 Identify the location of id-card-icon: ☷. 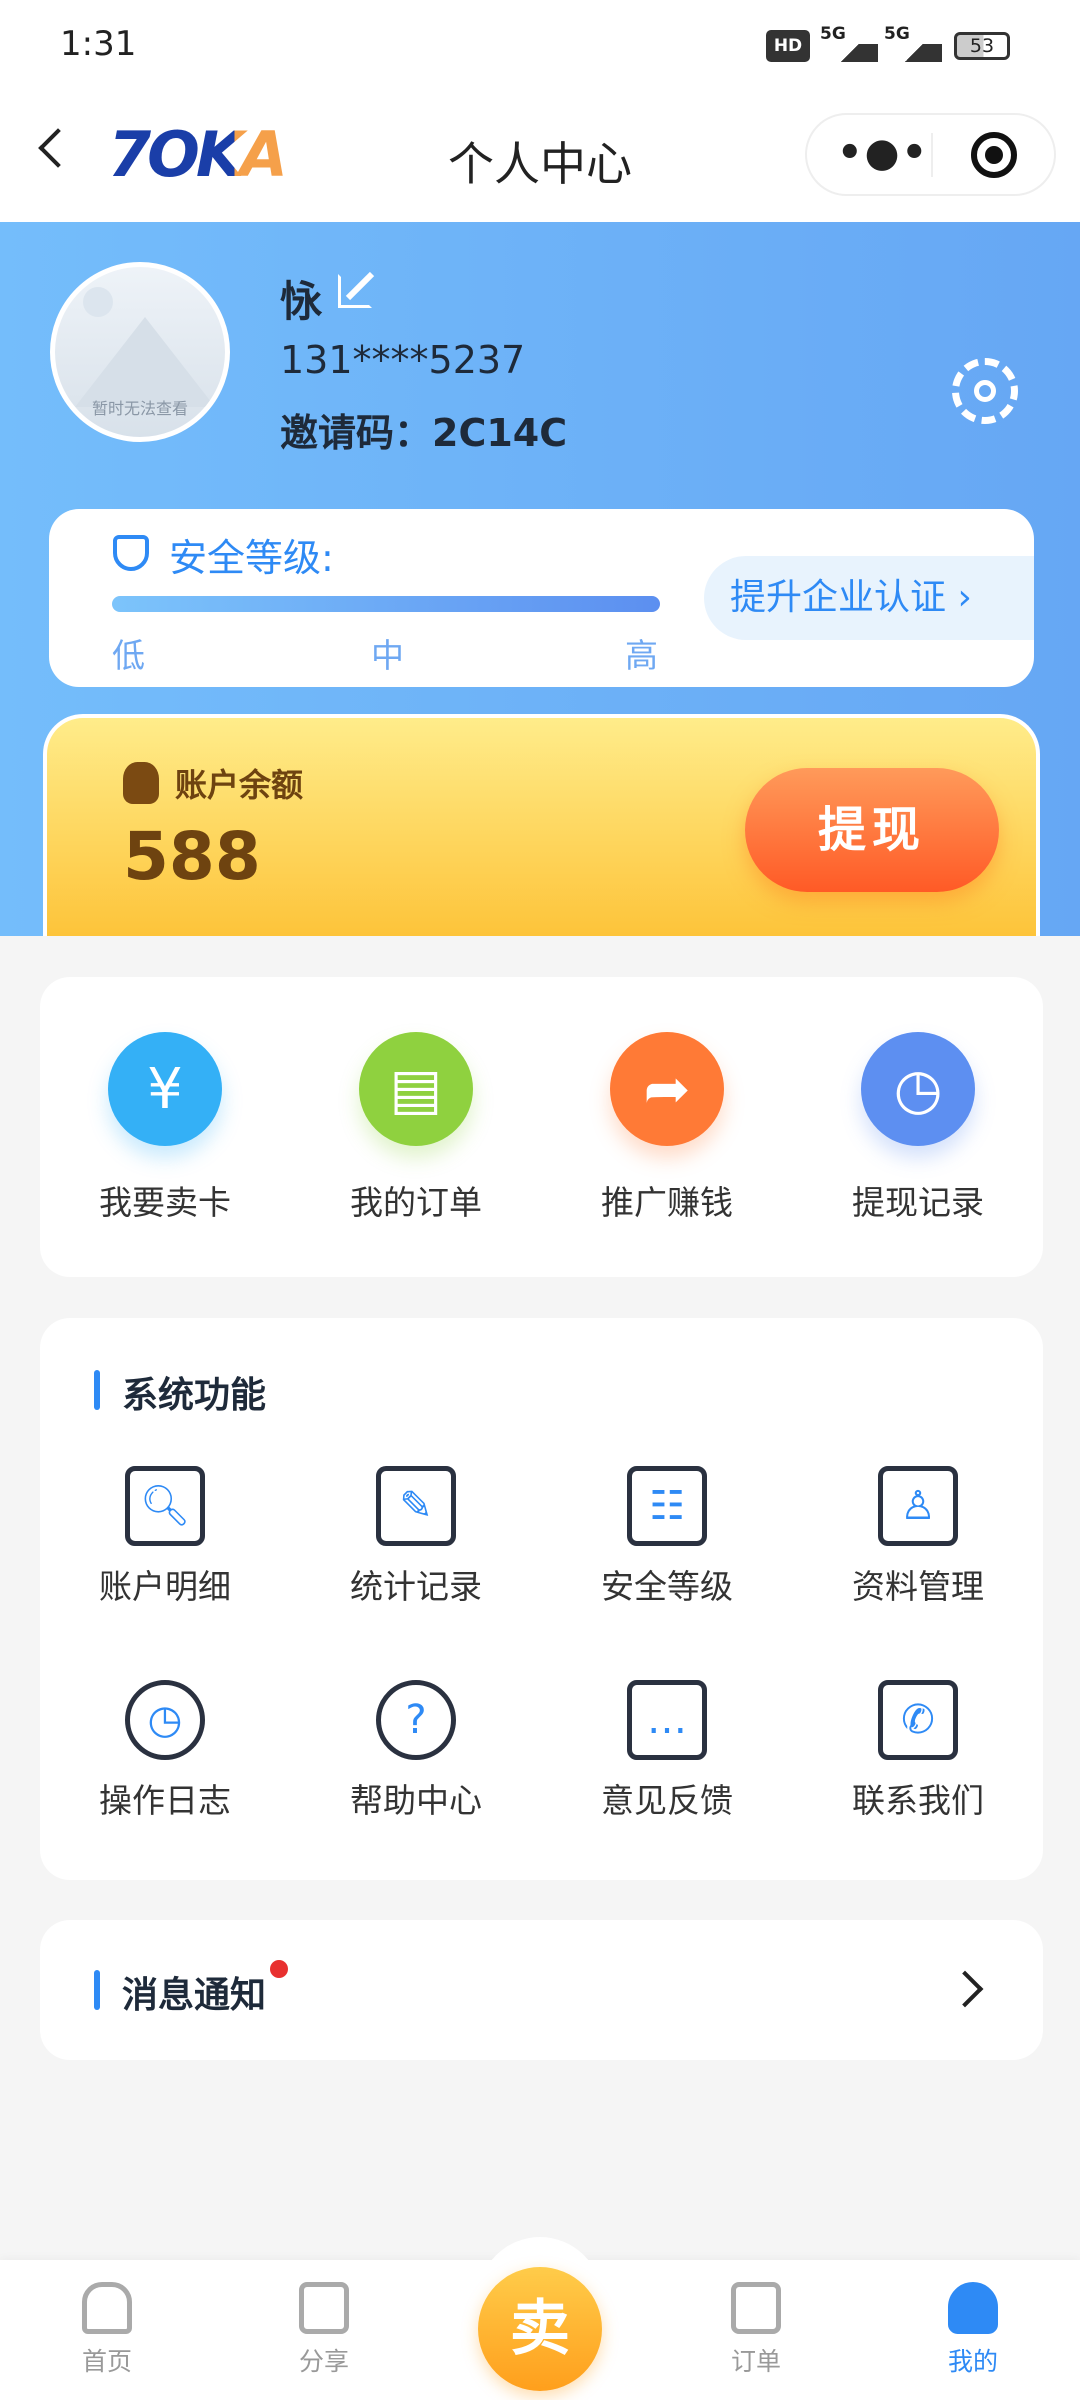
(667, 1506).